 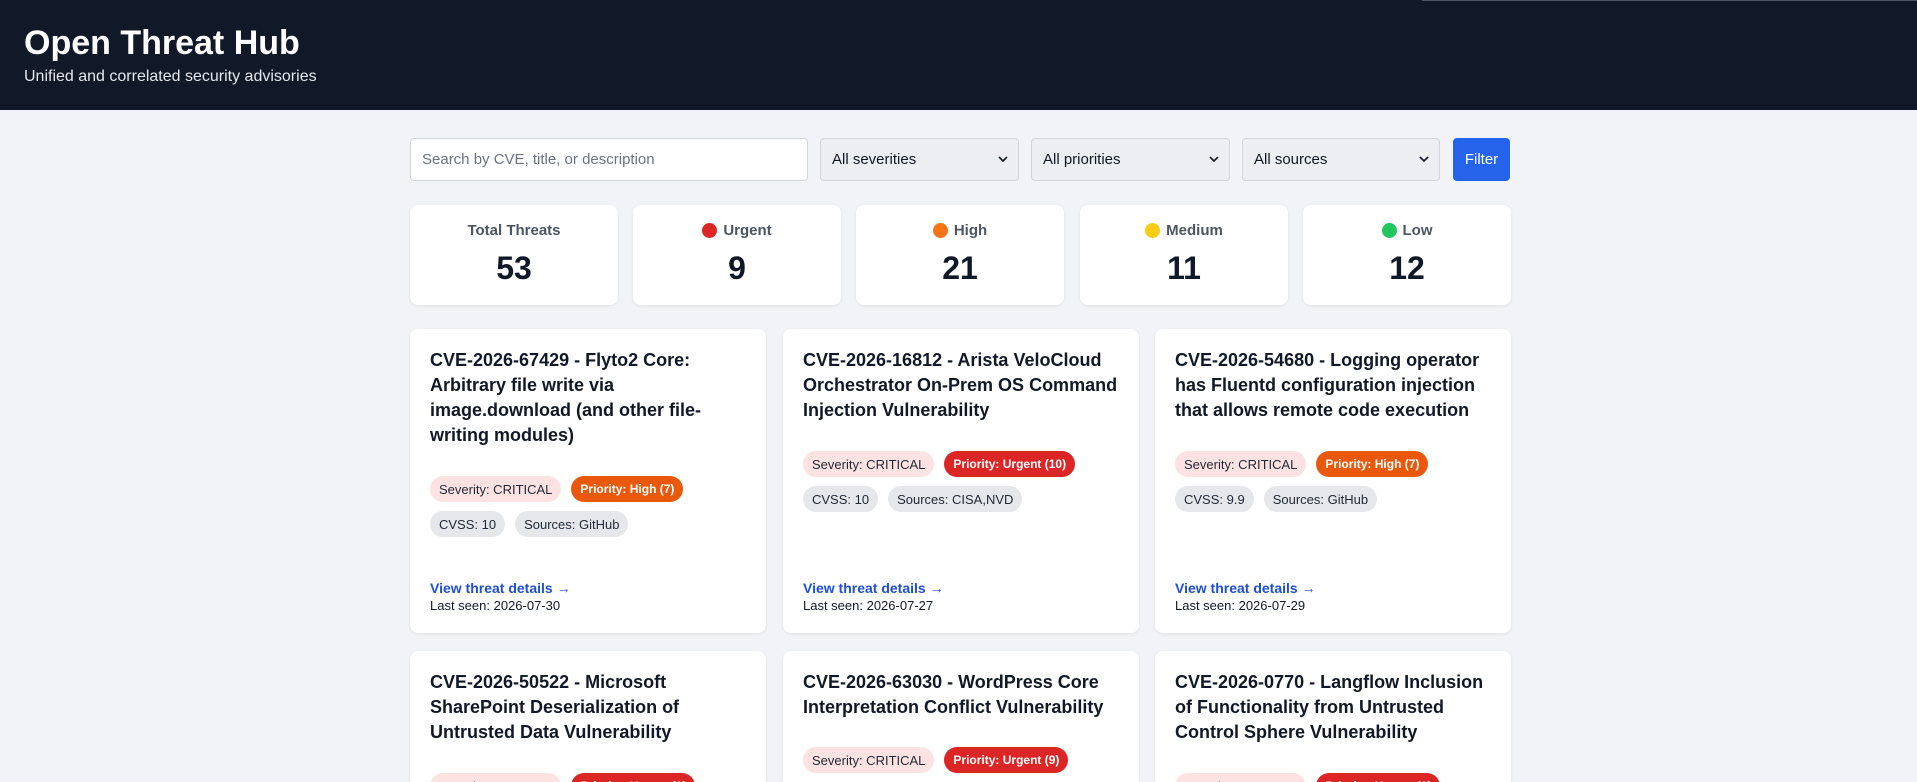 What do you see at coordinates (970, 230) in the screenshot?
I see `stat-label: High` at bounding box center [970, 230].